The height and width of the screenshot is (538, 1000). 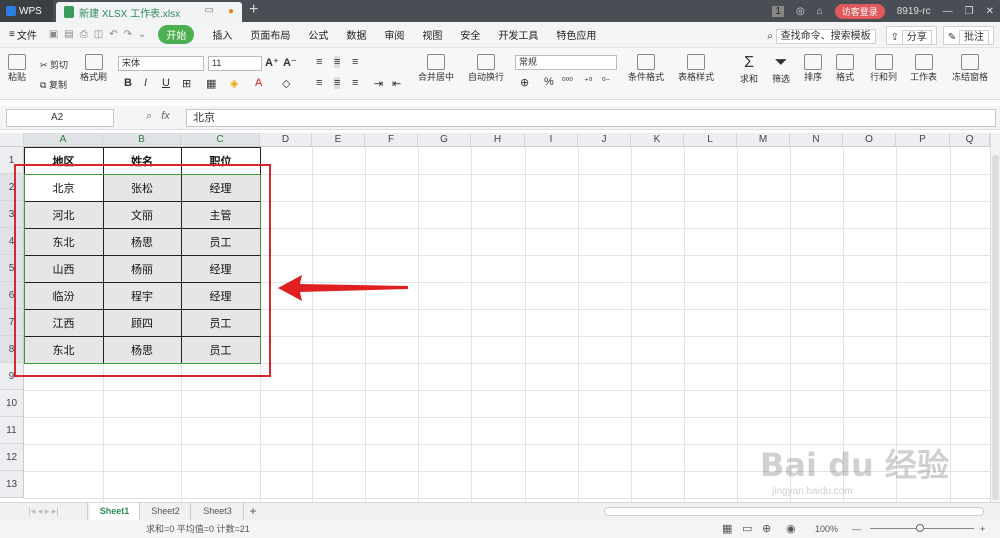 What do you see at coordinates (800, 11) in the screenshot?
I see `skin-icon: ◎` at bounding box center [800, 11].